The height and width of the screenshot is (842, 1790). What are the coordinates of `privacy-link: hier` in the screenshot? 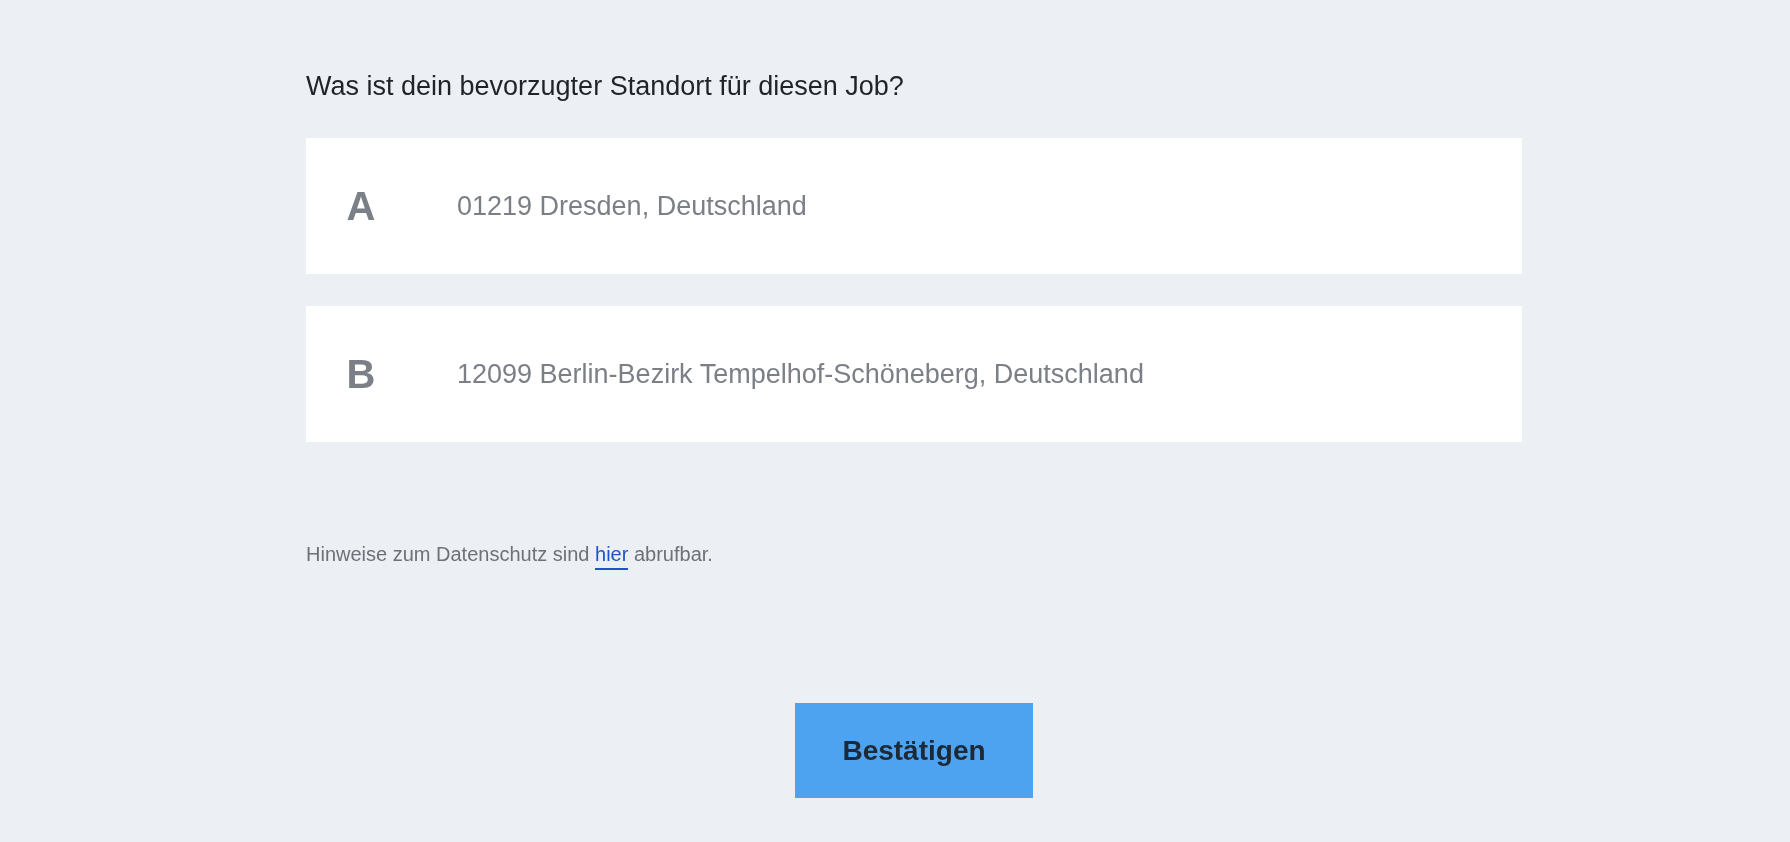 It's located at (612, 556).